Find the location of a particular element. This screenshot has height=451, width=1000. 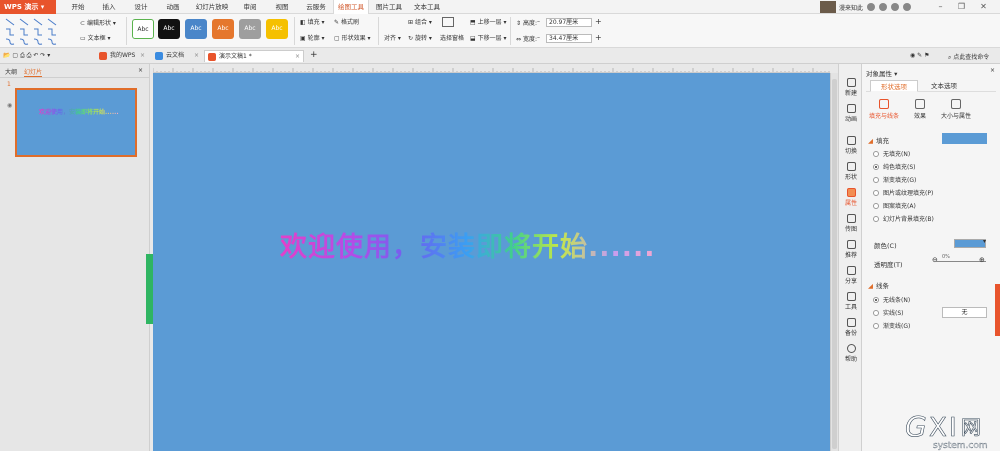

text-box-button: ▭ 文本框 ▾ is located at coordinates (95, 37).